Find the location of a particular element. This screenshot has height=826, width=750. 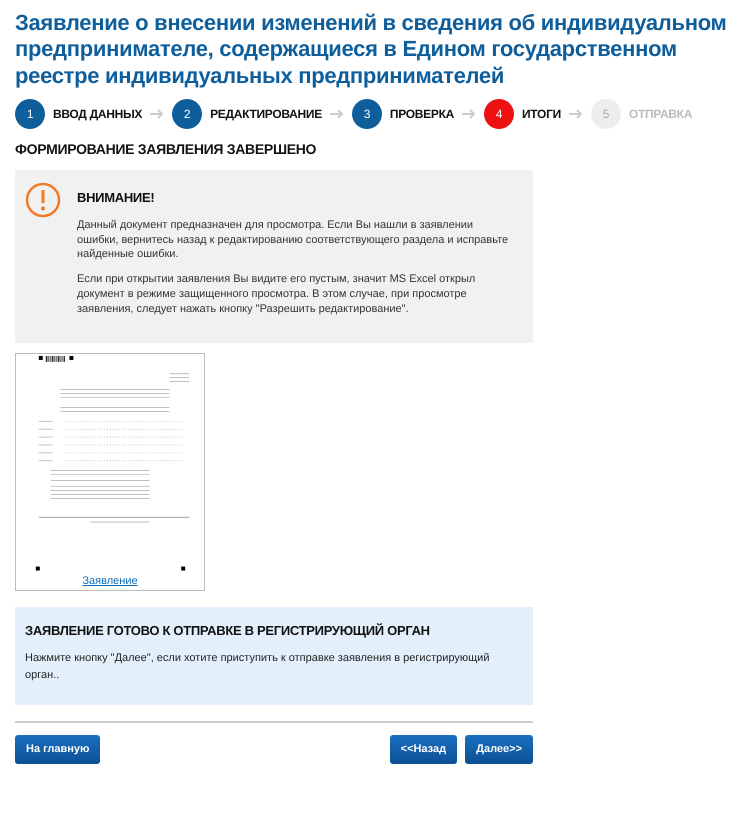

ready-text: Нажмите кнопку "Далее", если хотите приступить к отправке заявления в регистрирующий орган.. is located at coordinates (257, 667).